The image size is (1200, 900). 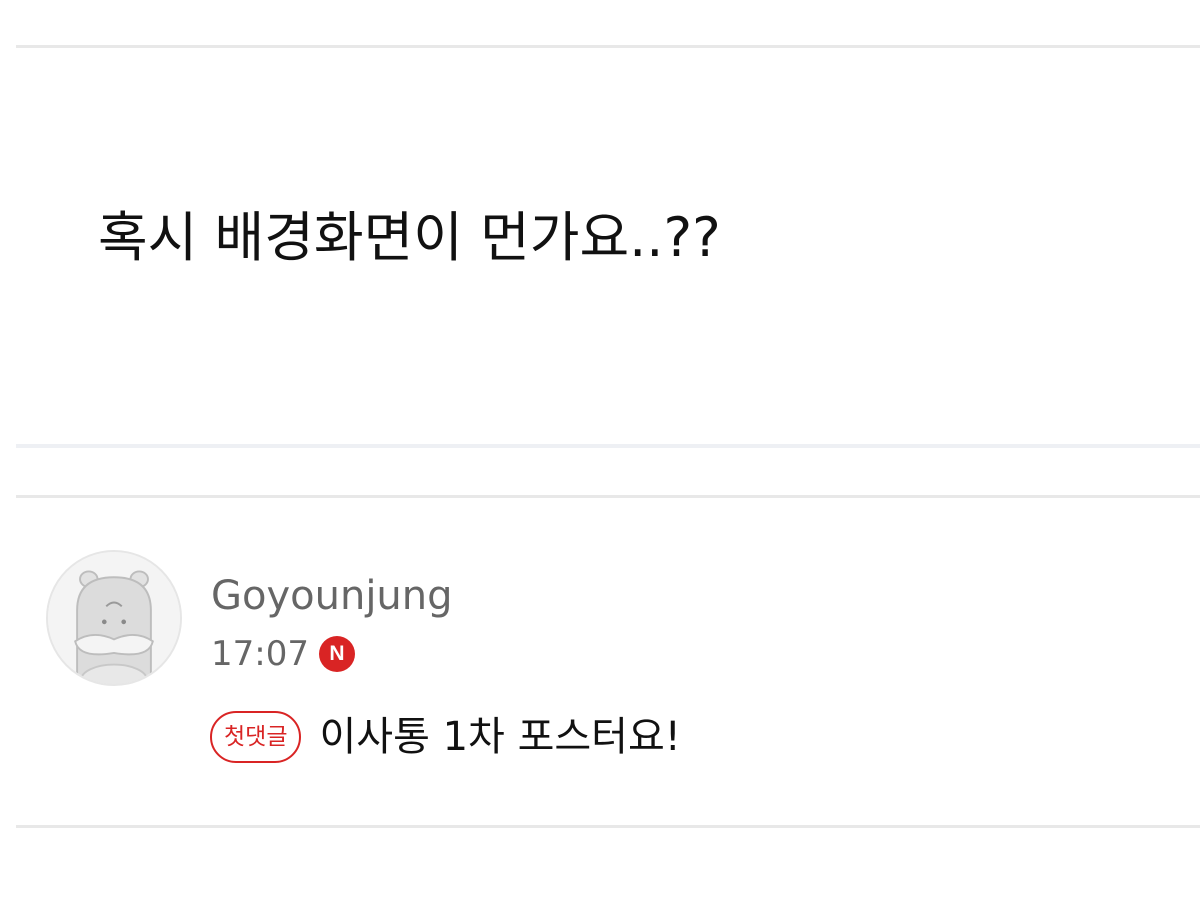 I want to click on avatar, so click(x=114, y=618).